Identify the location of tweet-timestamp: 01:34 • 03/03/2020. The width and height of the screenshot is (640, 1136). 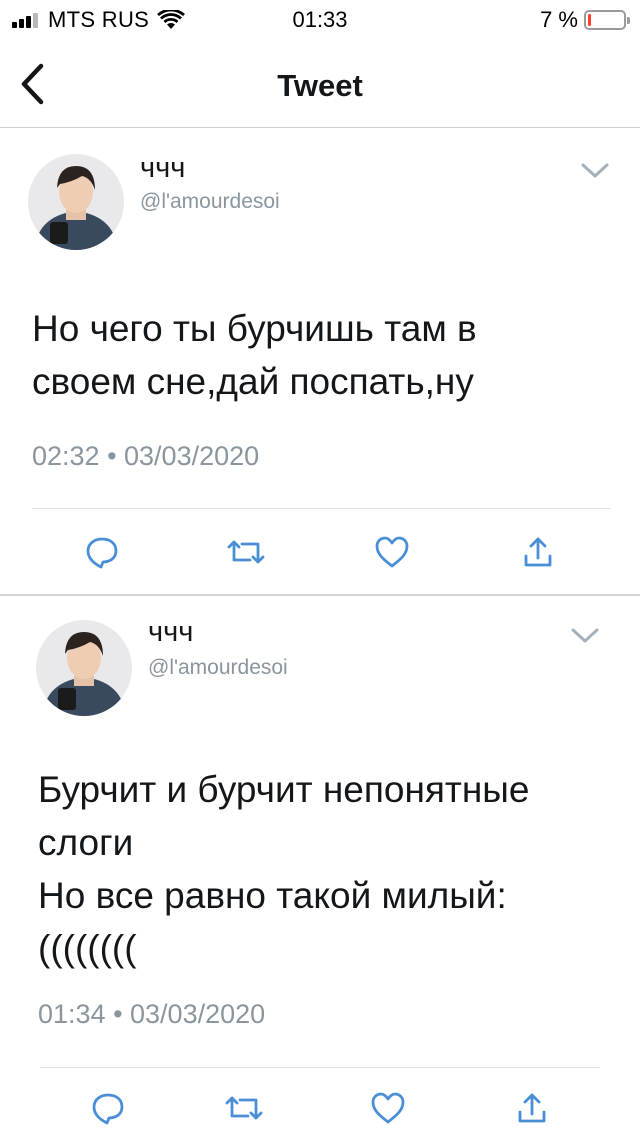
(152, 1014).